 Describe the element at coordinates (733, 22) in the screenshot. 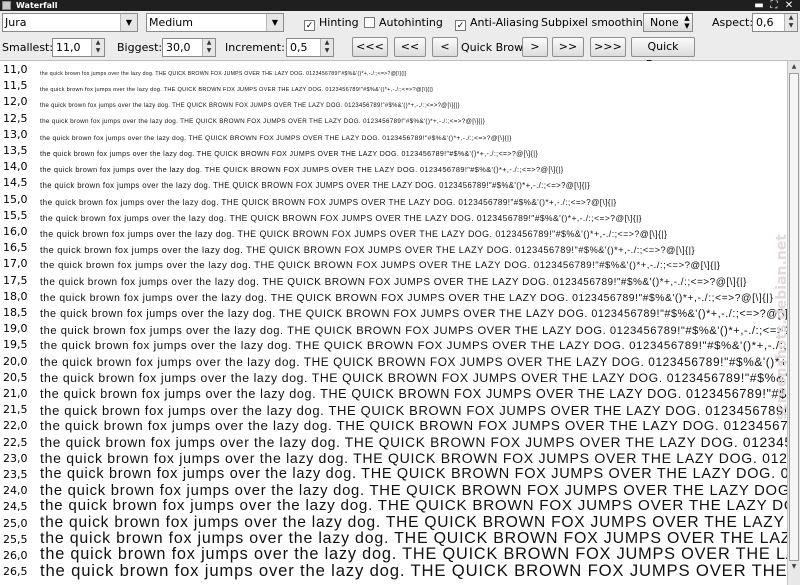

I see `aspect-label: Aspect:` at that location.